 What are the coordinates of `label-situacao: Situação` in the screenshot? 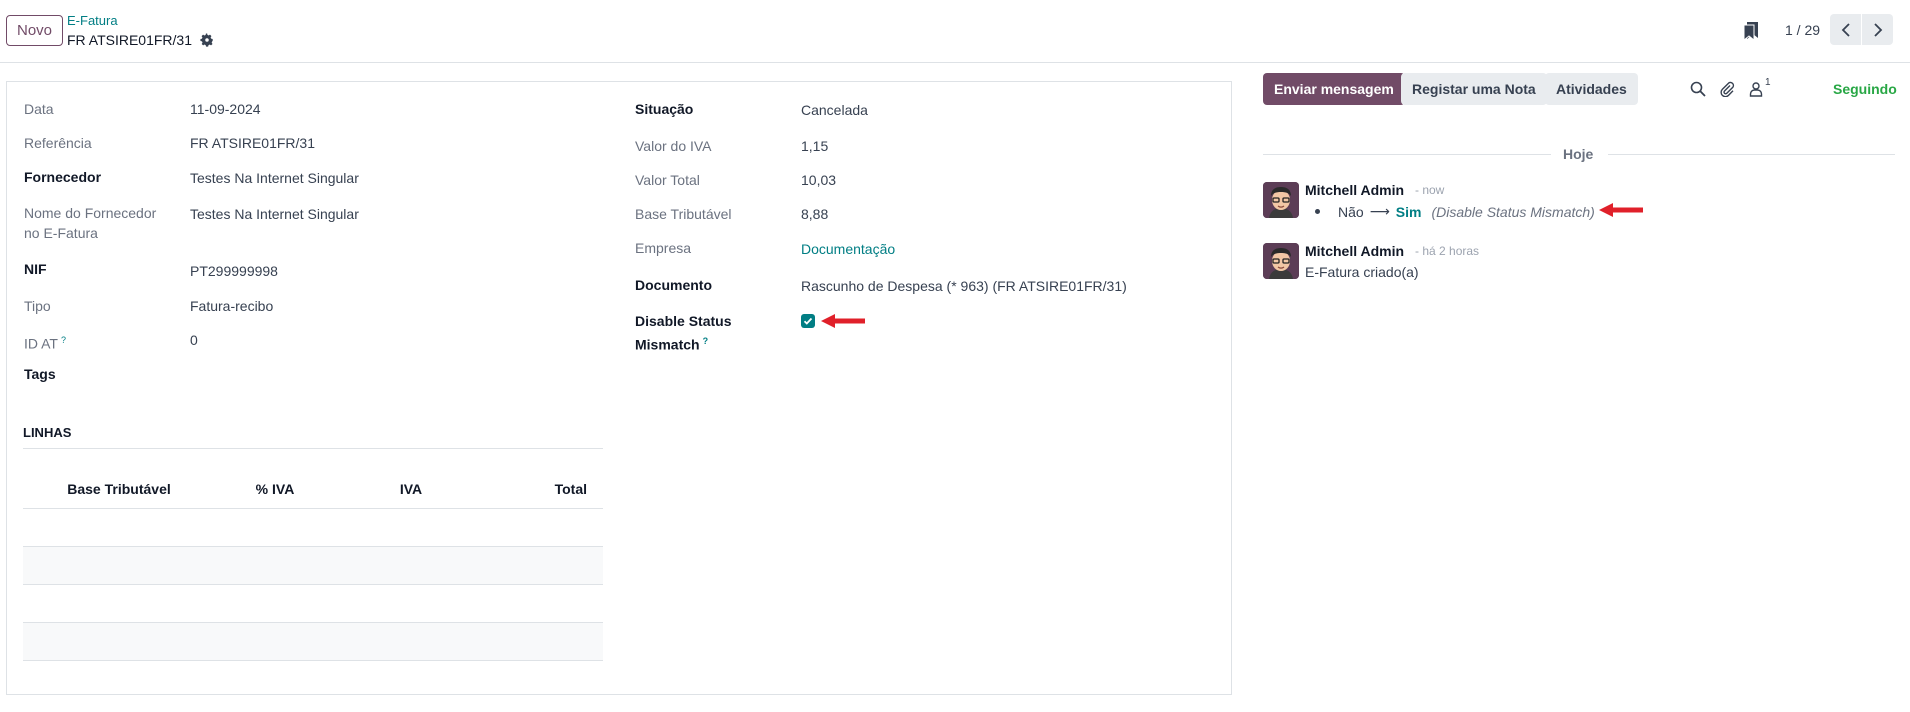 It's located at (664, 109).